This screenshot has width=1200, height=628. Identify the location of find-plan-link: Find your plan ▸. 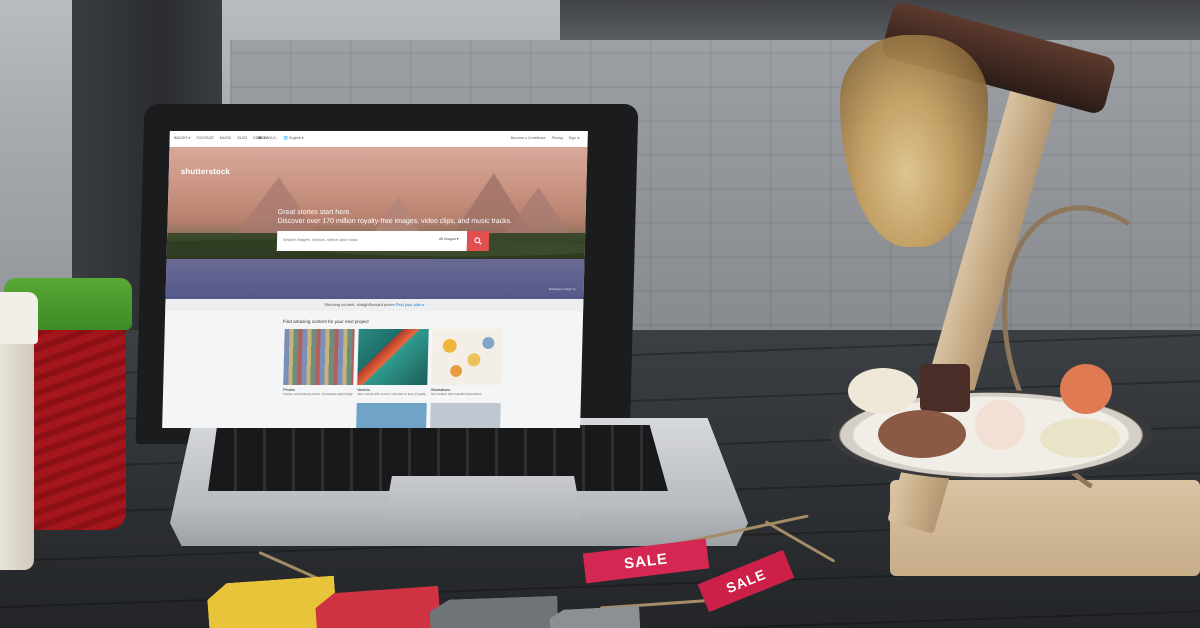
(410, 304).